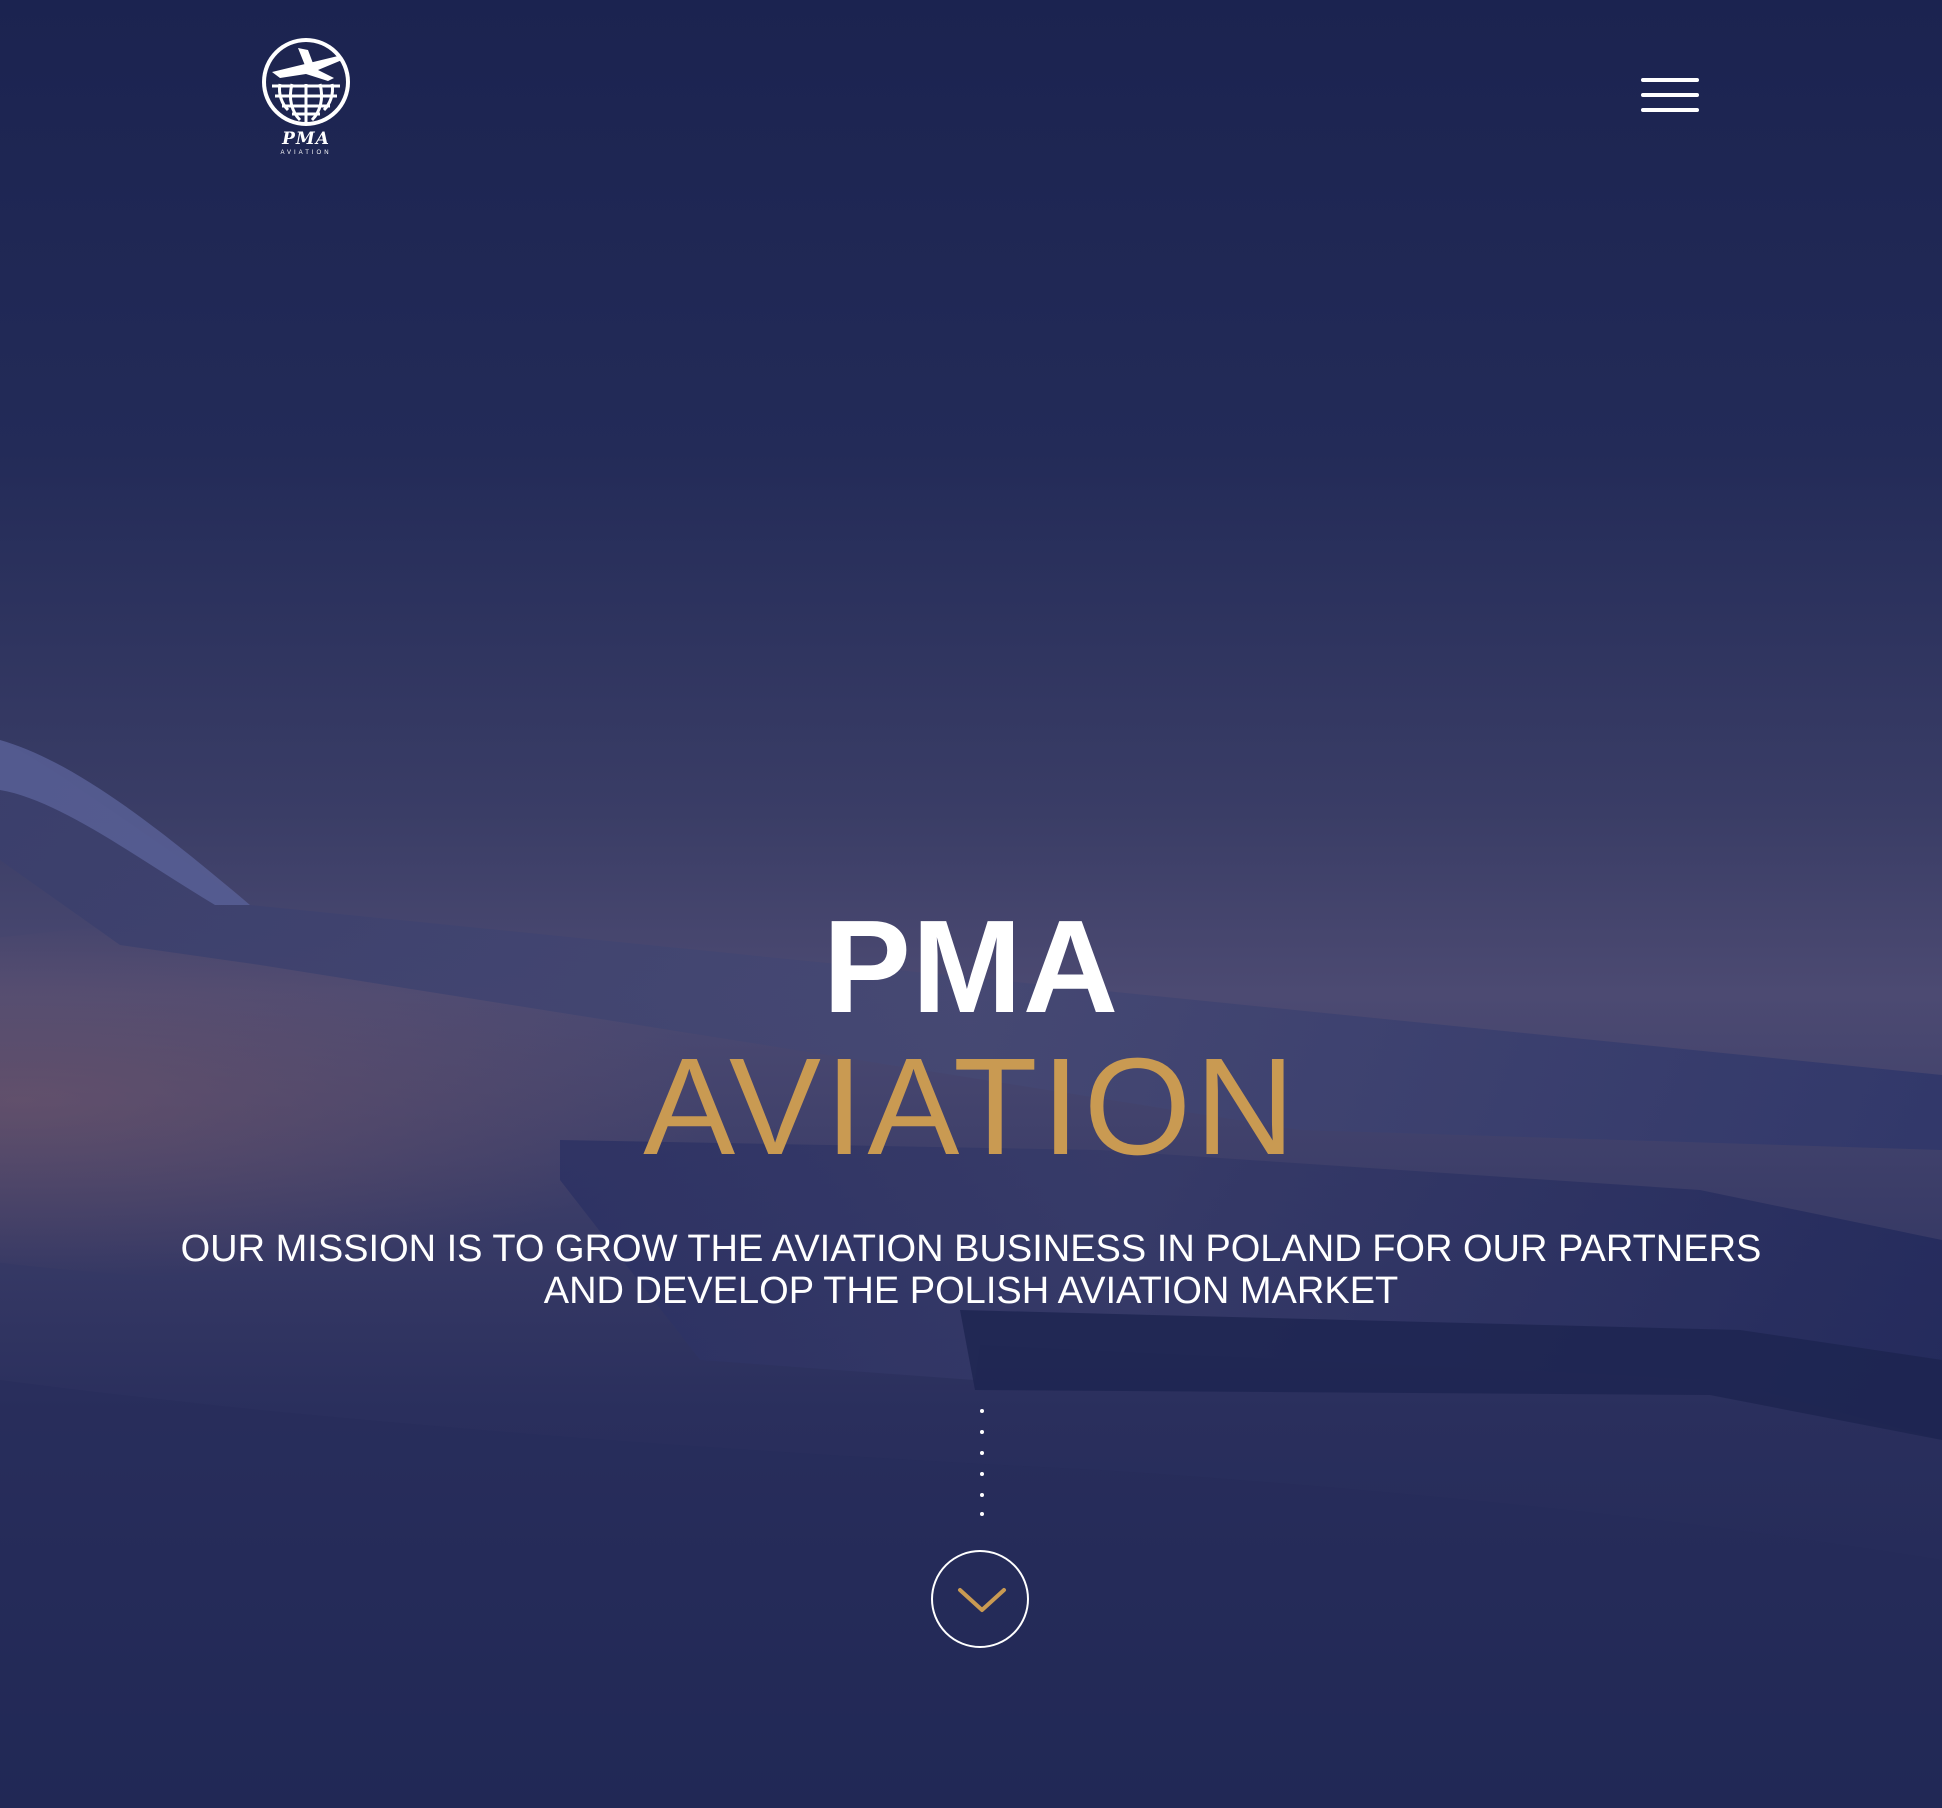  I want to click on hero-title: PMA, so click(971, 966).